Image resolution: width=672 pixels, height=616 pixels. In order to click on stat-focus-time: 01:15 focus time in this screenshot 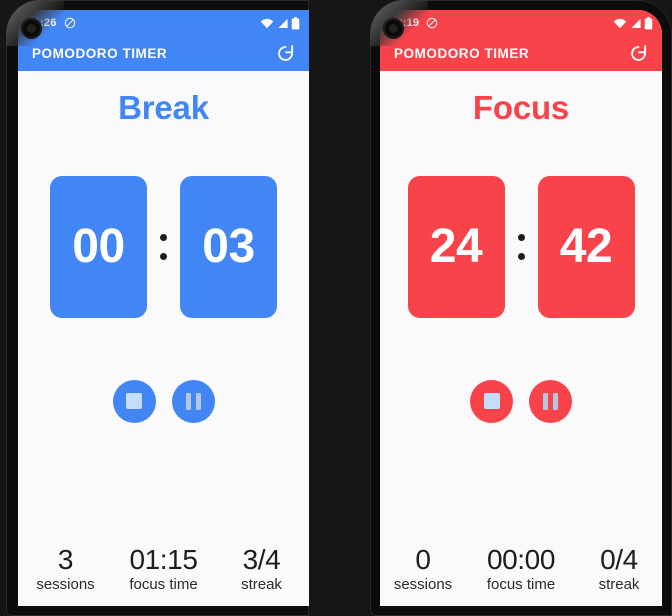, I will do `click(164, 569)`.